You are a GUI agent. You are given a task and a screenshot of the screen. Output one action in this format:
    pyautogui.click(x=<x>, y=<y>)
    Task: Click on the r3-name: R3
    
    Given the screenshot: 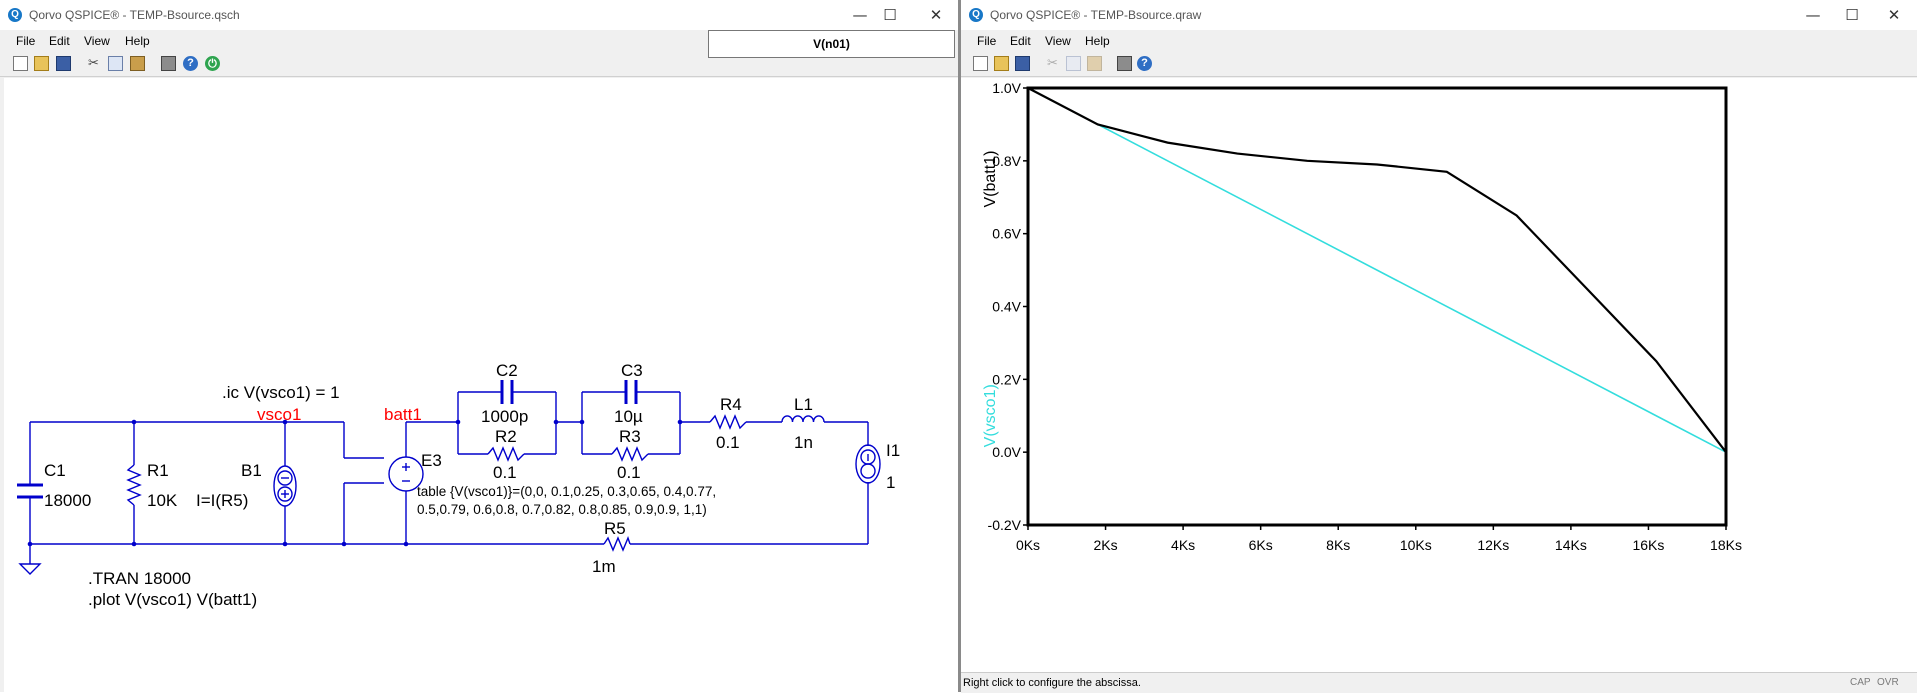 What is the action you would take?
    pyautogui.click(x=630, y=436)
    